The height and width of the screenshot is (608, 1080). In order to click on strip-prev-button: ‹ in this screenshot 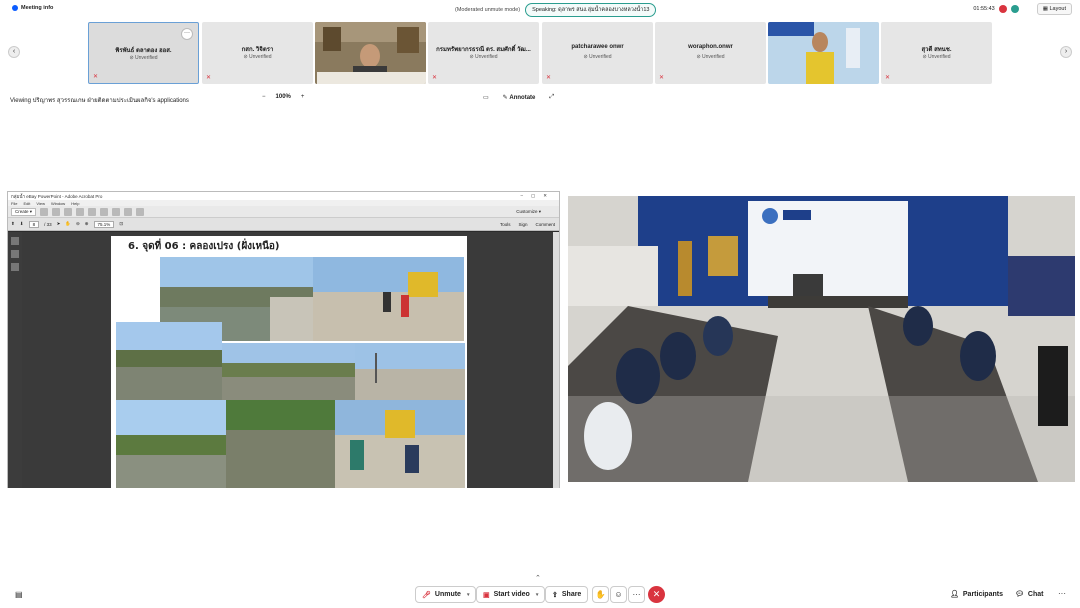, I will do `click(14, 52)`.